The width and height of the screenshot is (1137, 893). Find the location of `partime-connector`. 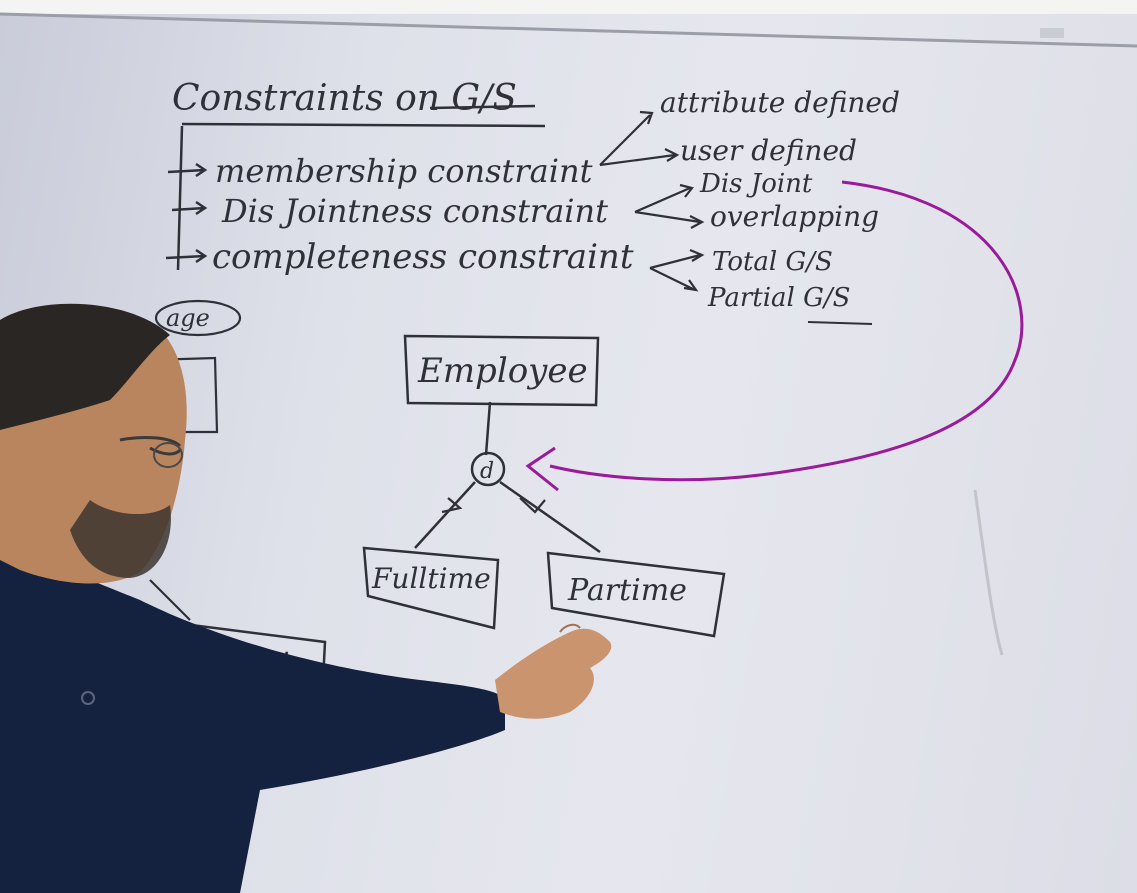

partime-connector is located at coordinates (550, 517).